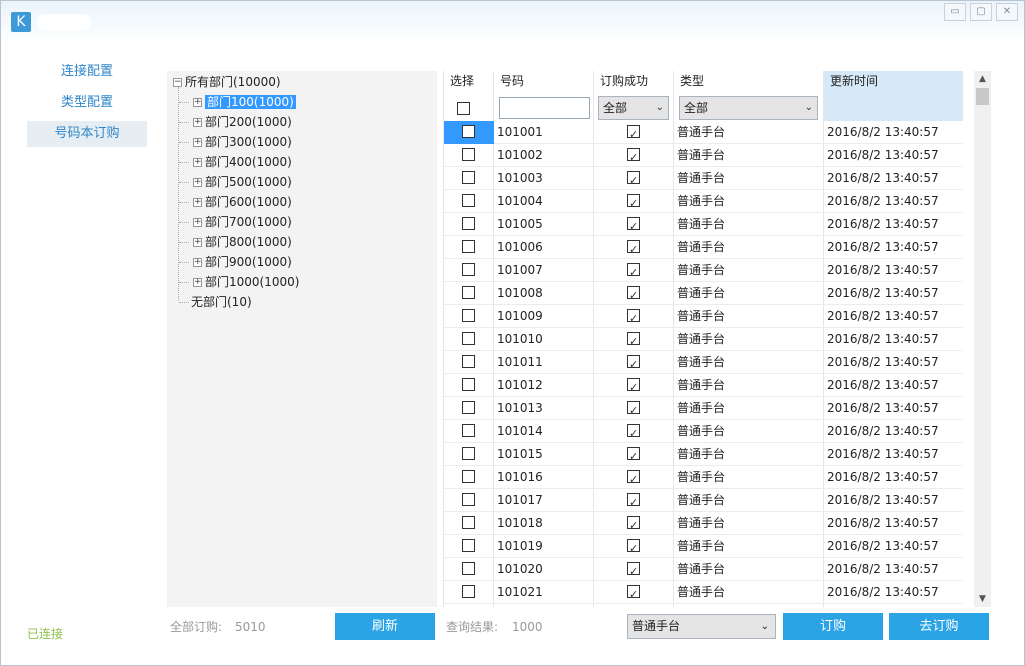 The height and width of the screenshot is (666, 1025). I want to click on tree-item-dept: + 部门400(1000), so click(242, 162).